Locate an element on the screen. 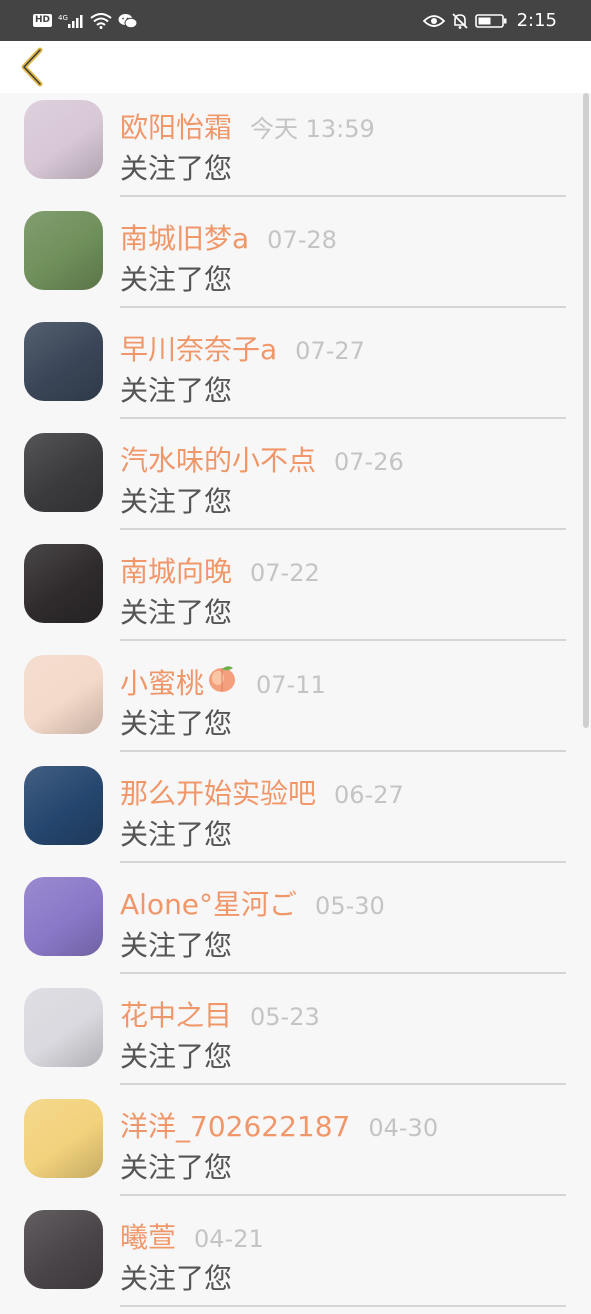  name-line: 早川奈奈子a 07-27 is located at coordinates (242, 350).